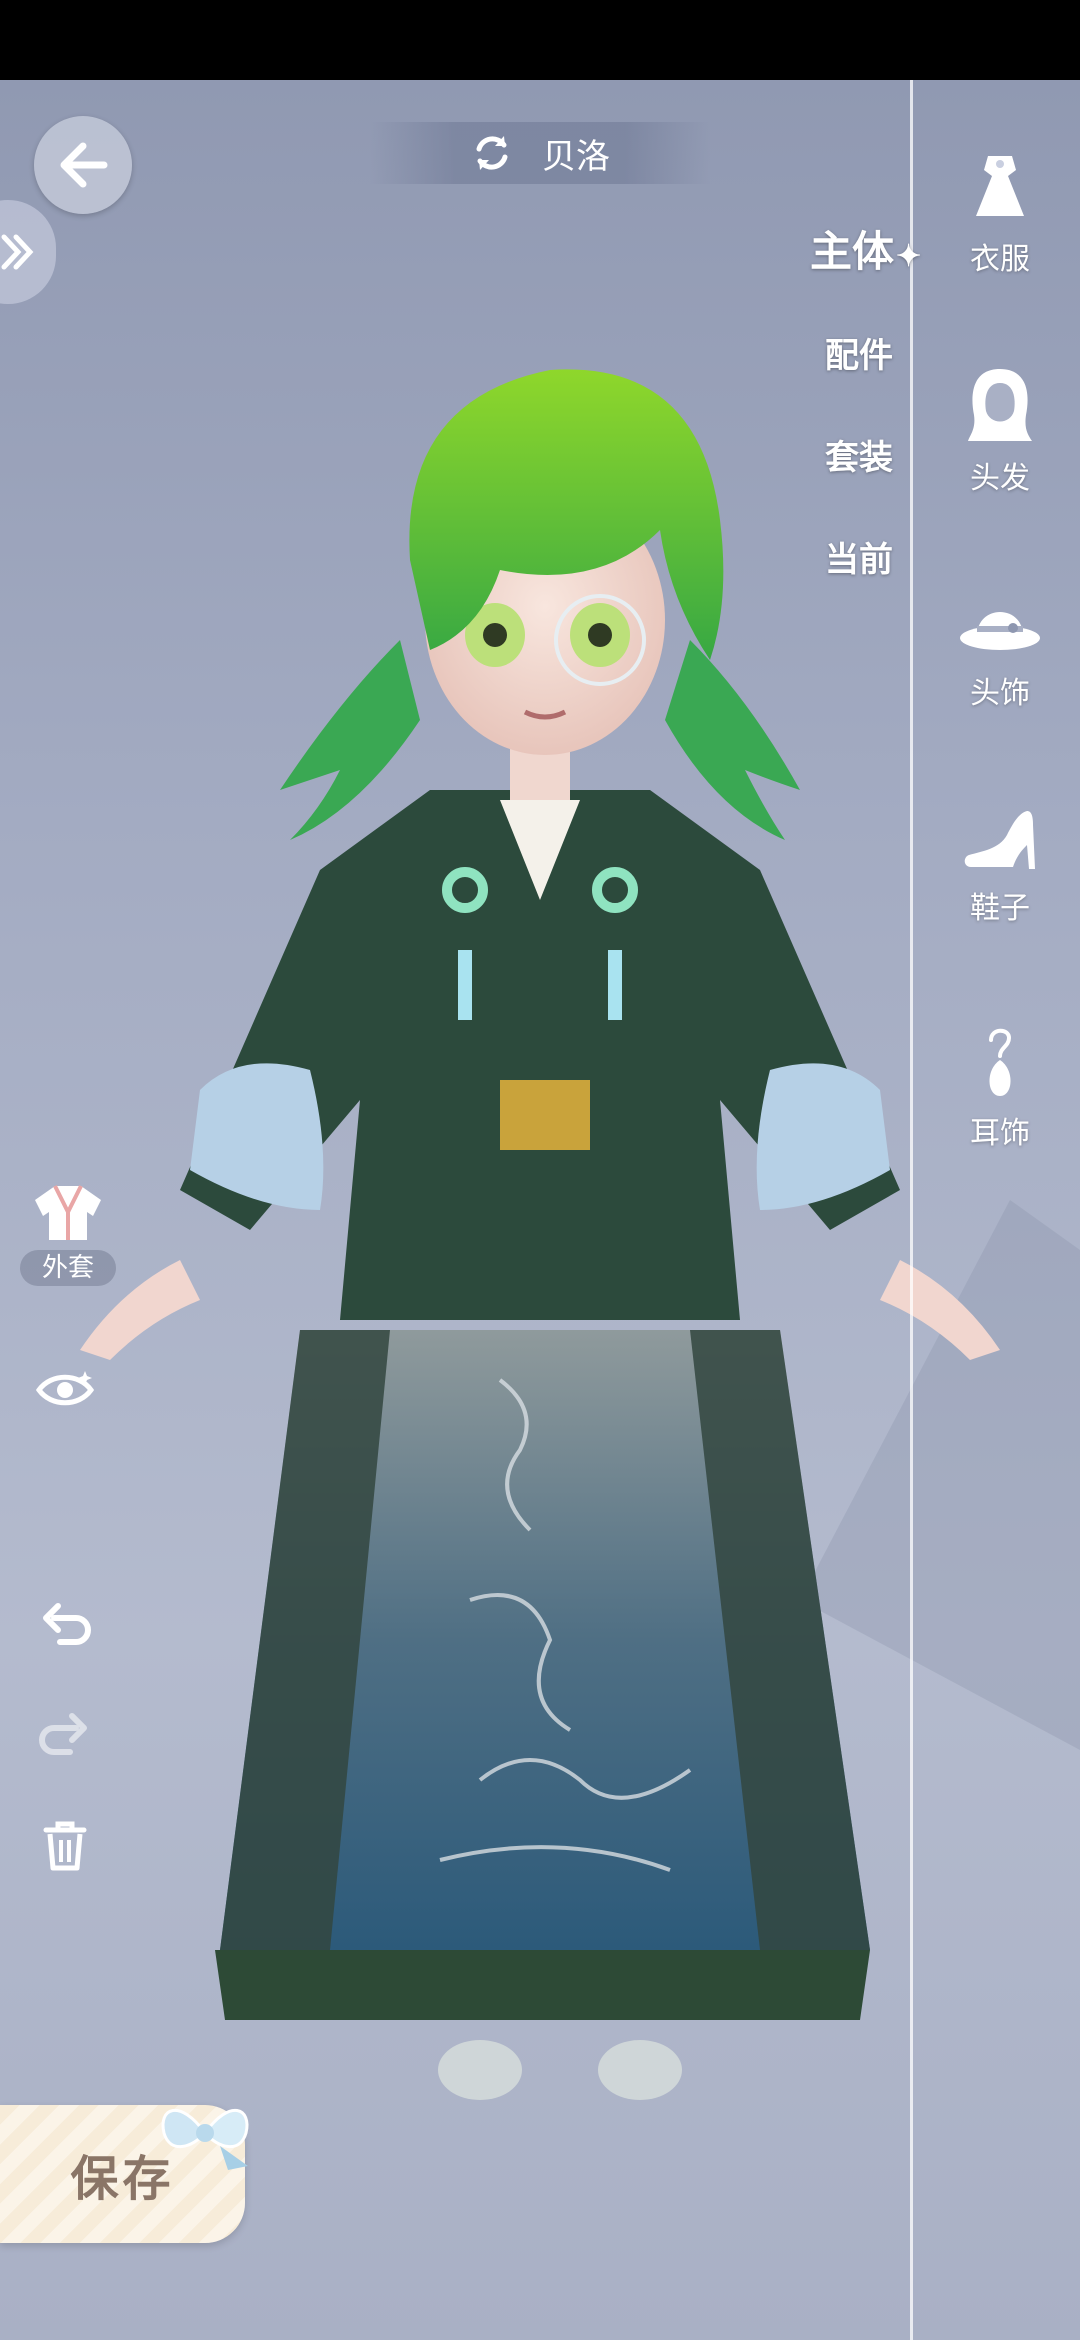 The image size is (1080, 2340). I want to click on category-hair: 头发, so click(1000, 431).